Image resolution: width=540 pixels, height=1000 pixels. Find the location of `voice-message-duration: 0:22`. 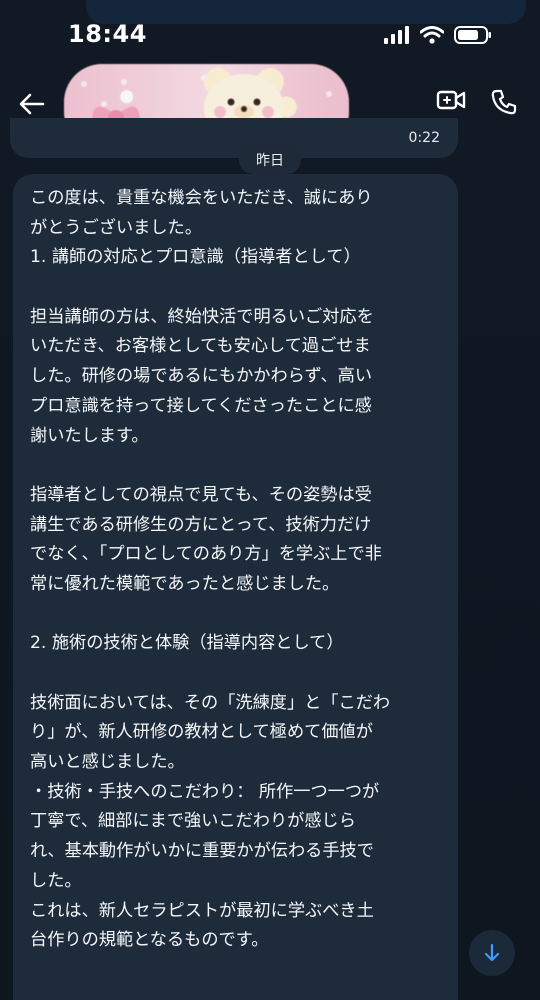

voice-message-duration: 0:22 is located at coordinates (424, 138).